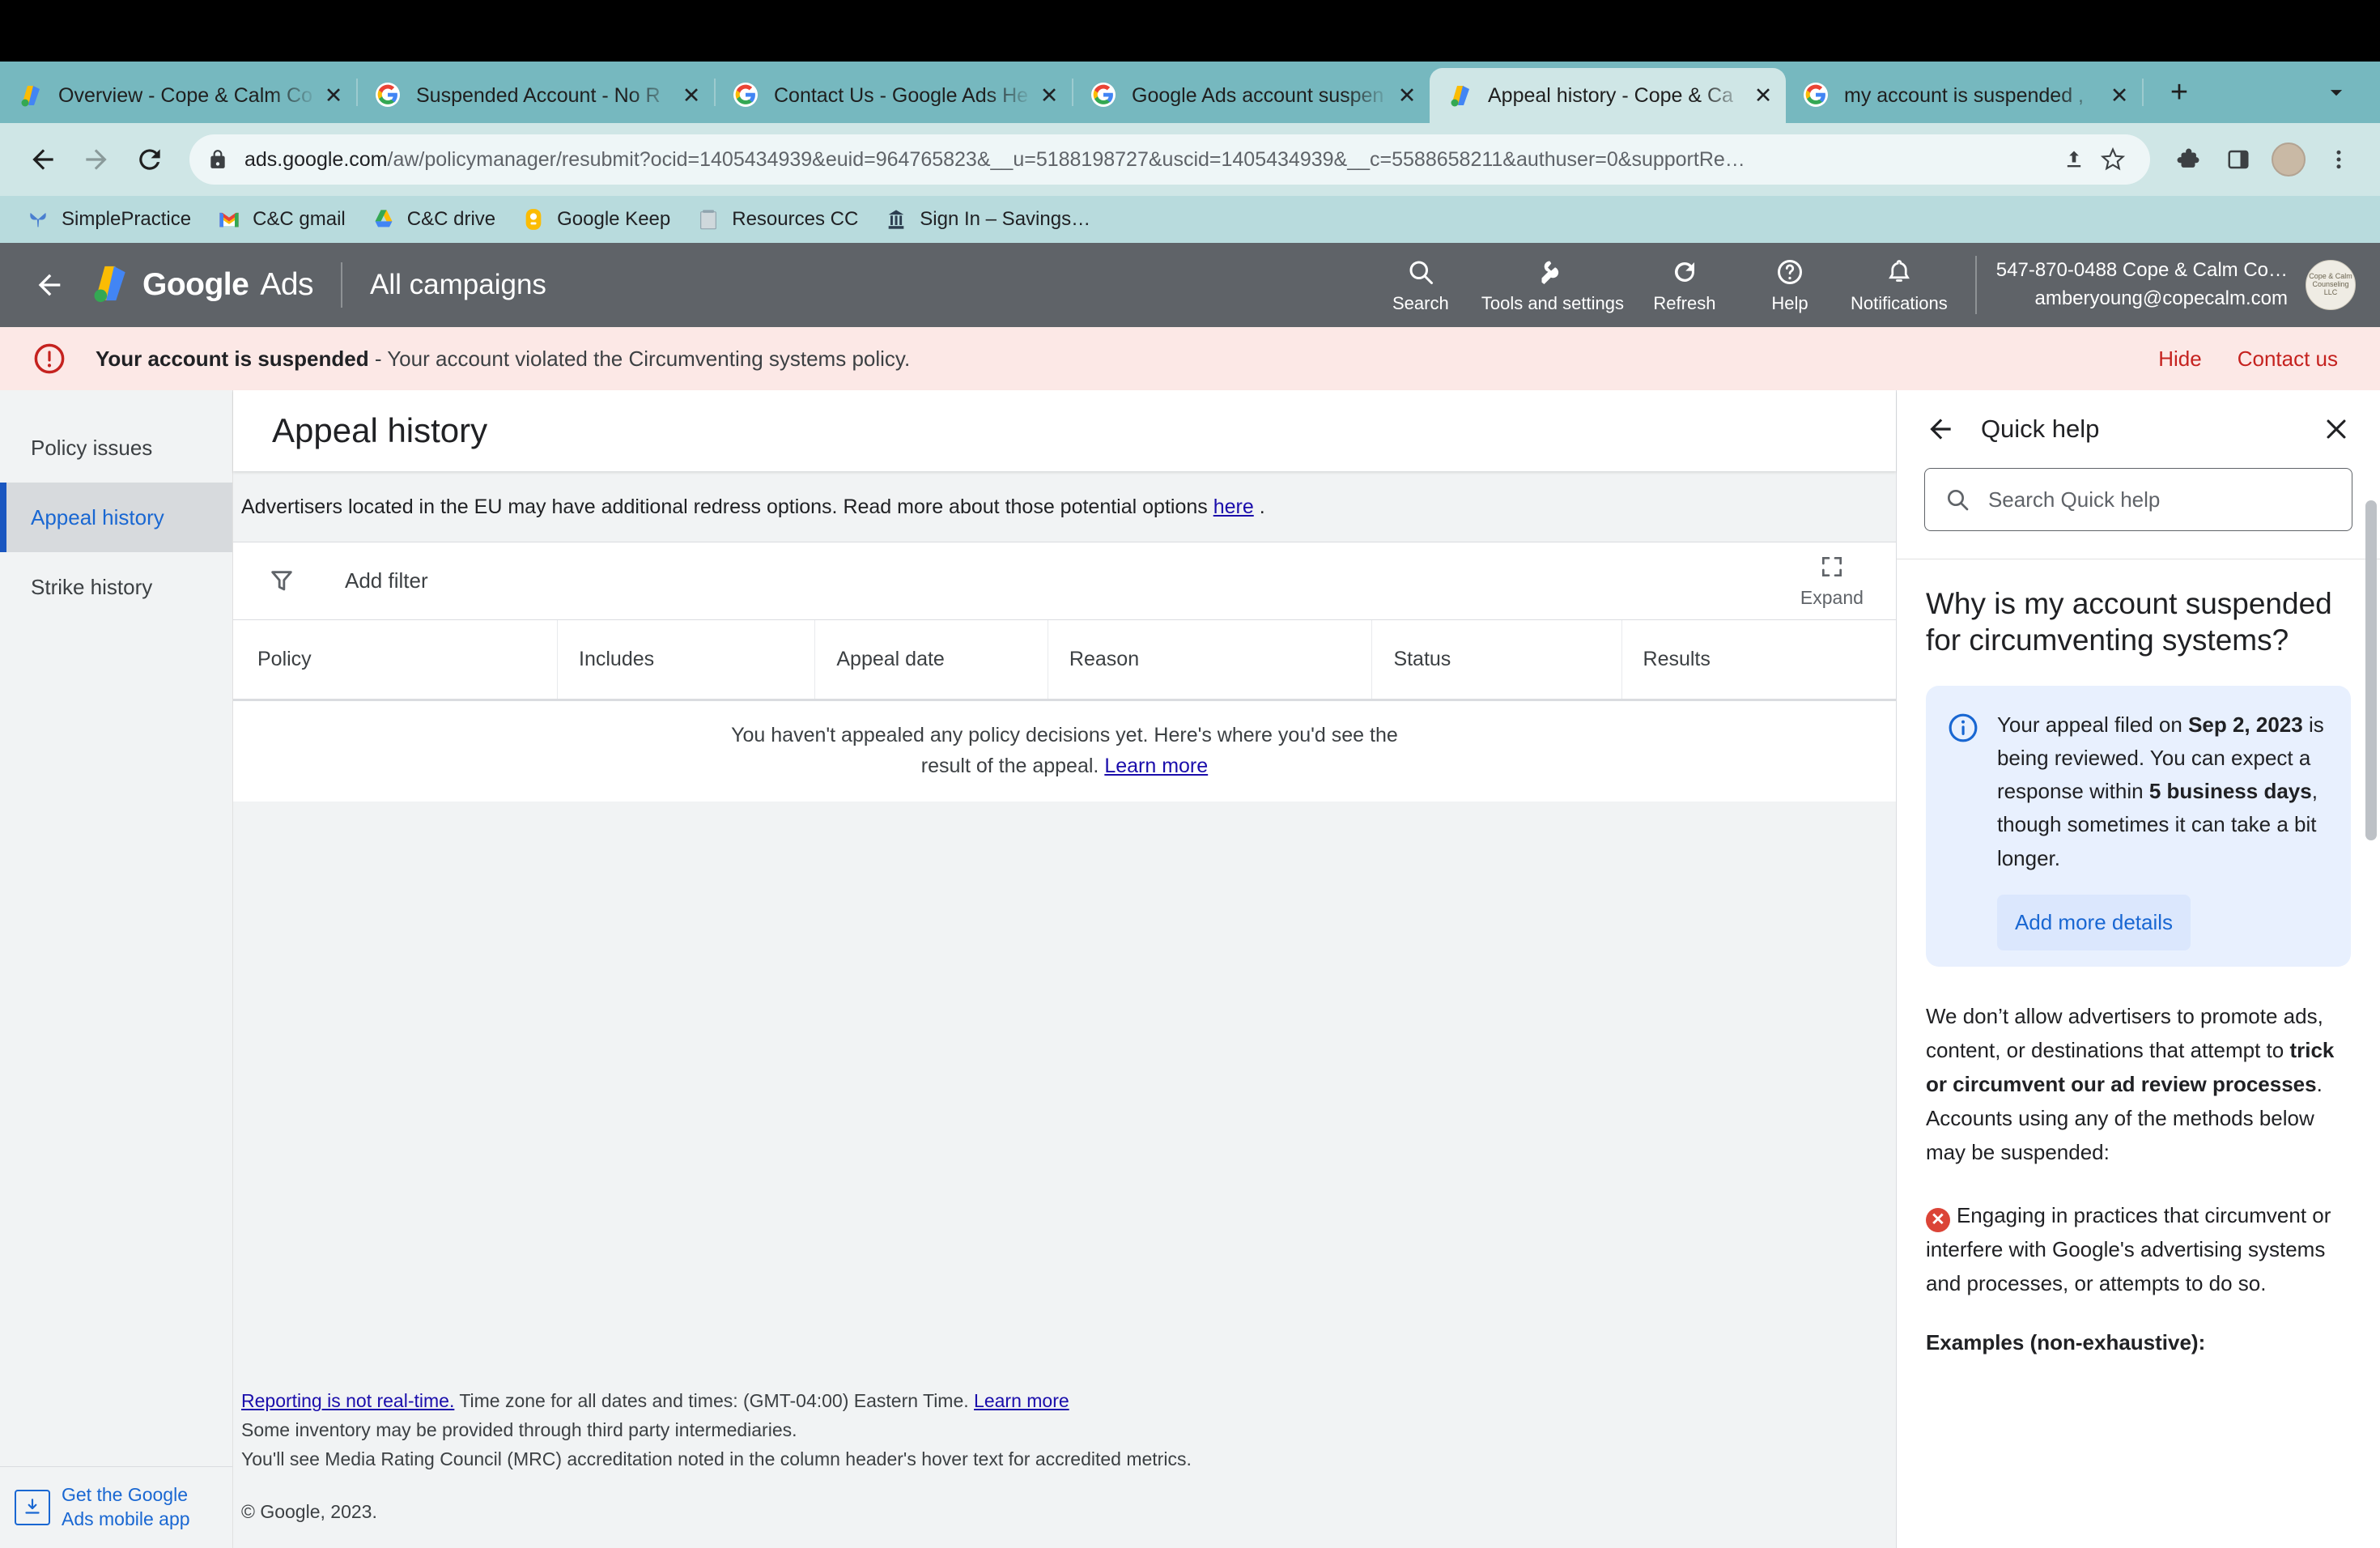 This screenshot has width=2380, height=1548. Describe the element at coordinates (1608, 96) in the screenshot. I see `browser-tab-active: Appeal history - Cope & Ca ✕` at that location.